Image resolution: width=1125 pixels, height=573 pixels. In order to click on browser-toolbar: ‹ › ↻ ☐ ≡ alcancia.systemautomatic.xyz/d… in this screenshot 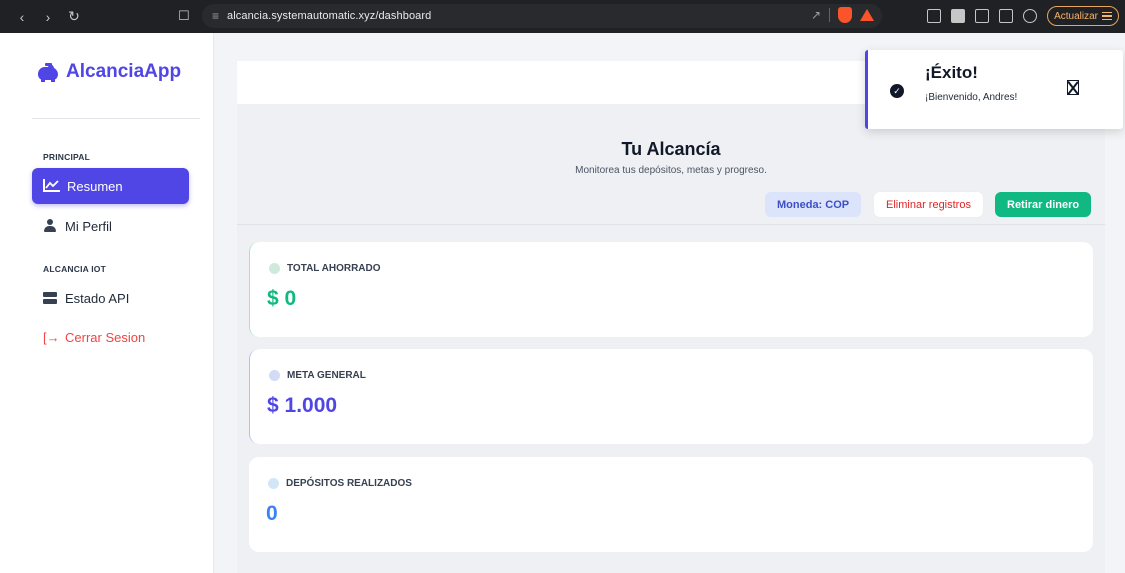, I will do `click(562, 16)`.